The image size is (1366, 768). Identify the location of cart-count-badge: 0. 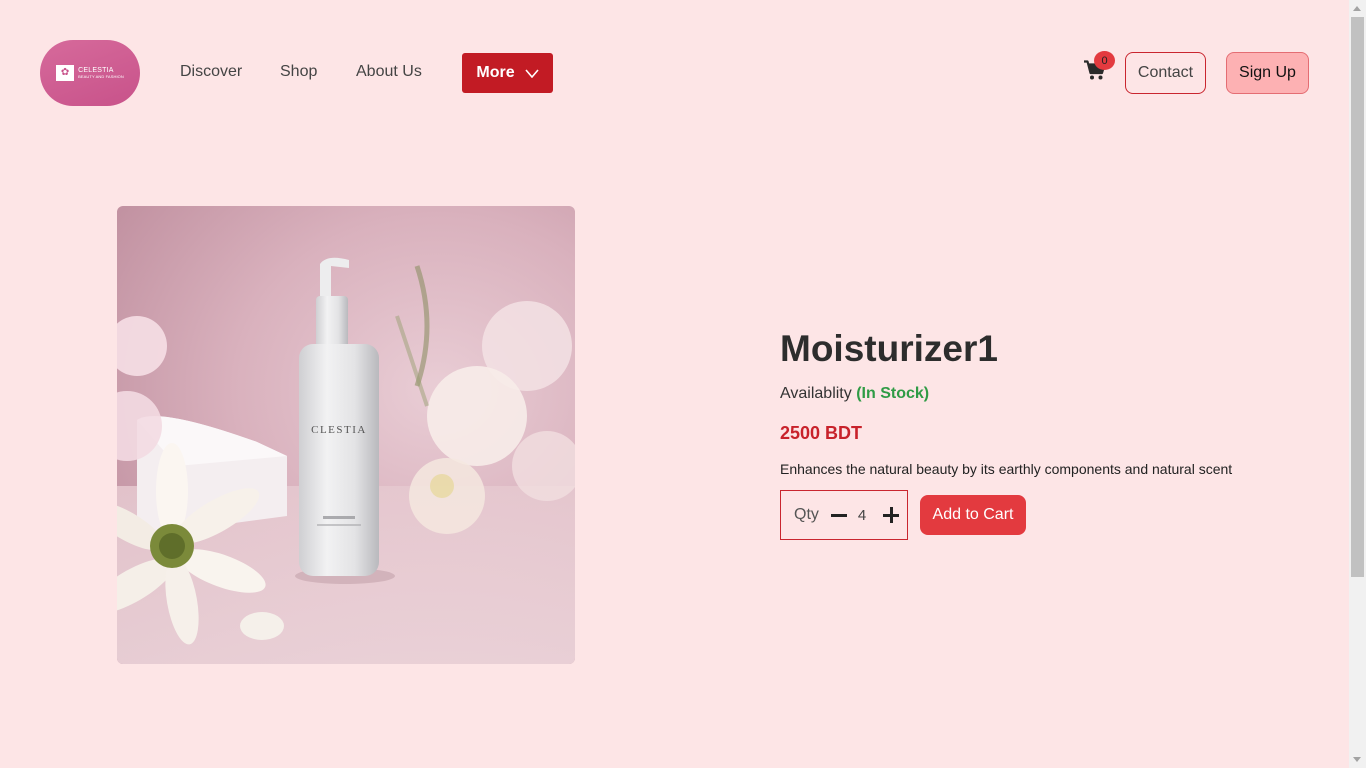
(1104, 60).